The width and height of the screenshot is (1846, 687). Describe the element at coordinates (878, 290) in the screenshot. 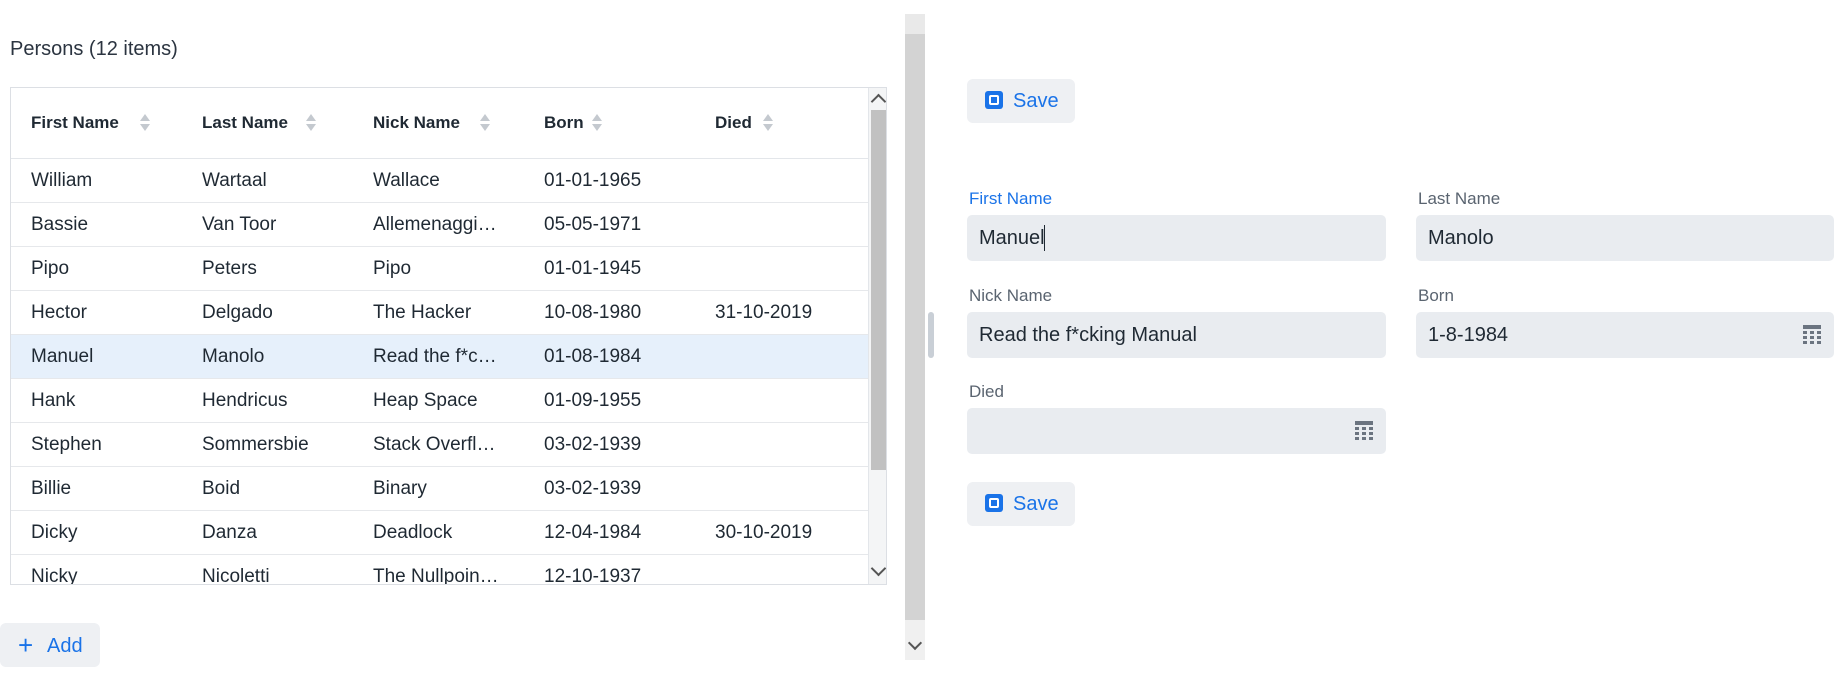

I see `scrollbar-thumb` at that location.